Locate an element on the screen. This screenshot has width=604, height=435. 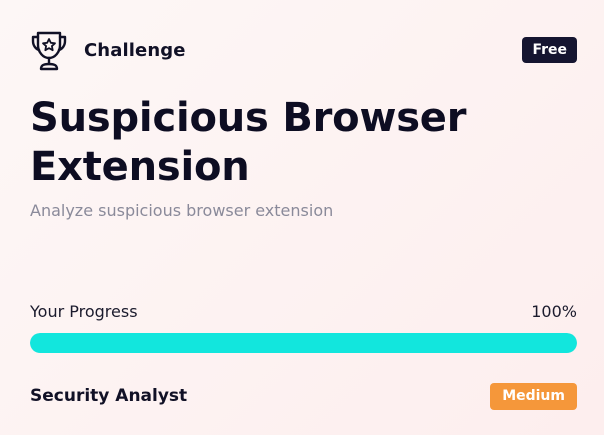
challenge-description: Analyze suspicious browser extension is located at coordinates (182, 210).